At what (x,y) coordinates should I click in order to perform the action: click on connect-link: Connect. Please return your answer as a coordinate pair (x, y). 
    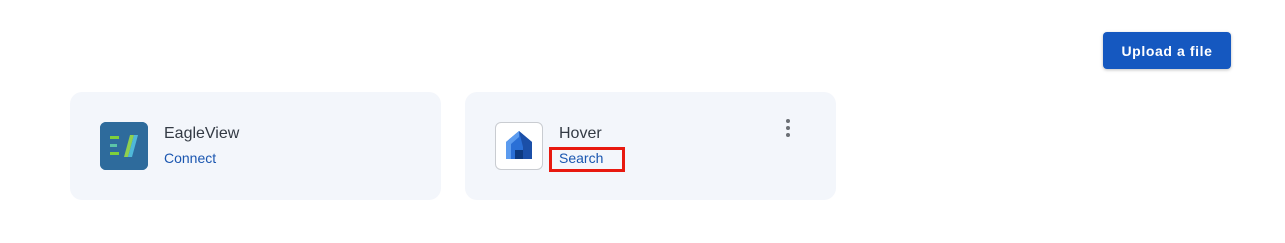
    Looking at the image, I should click on (190, 158).